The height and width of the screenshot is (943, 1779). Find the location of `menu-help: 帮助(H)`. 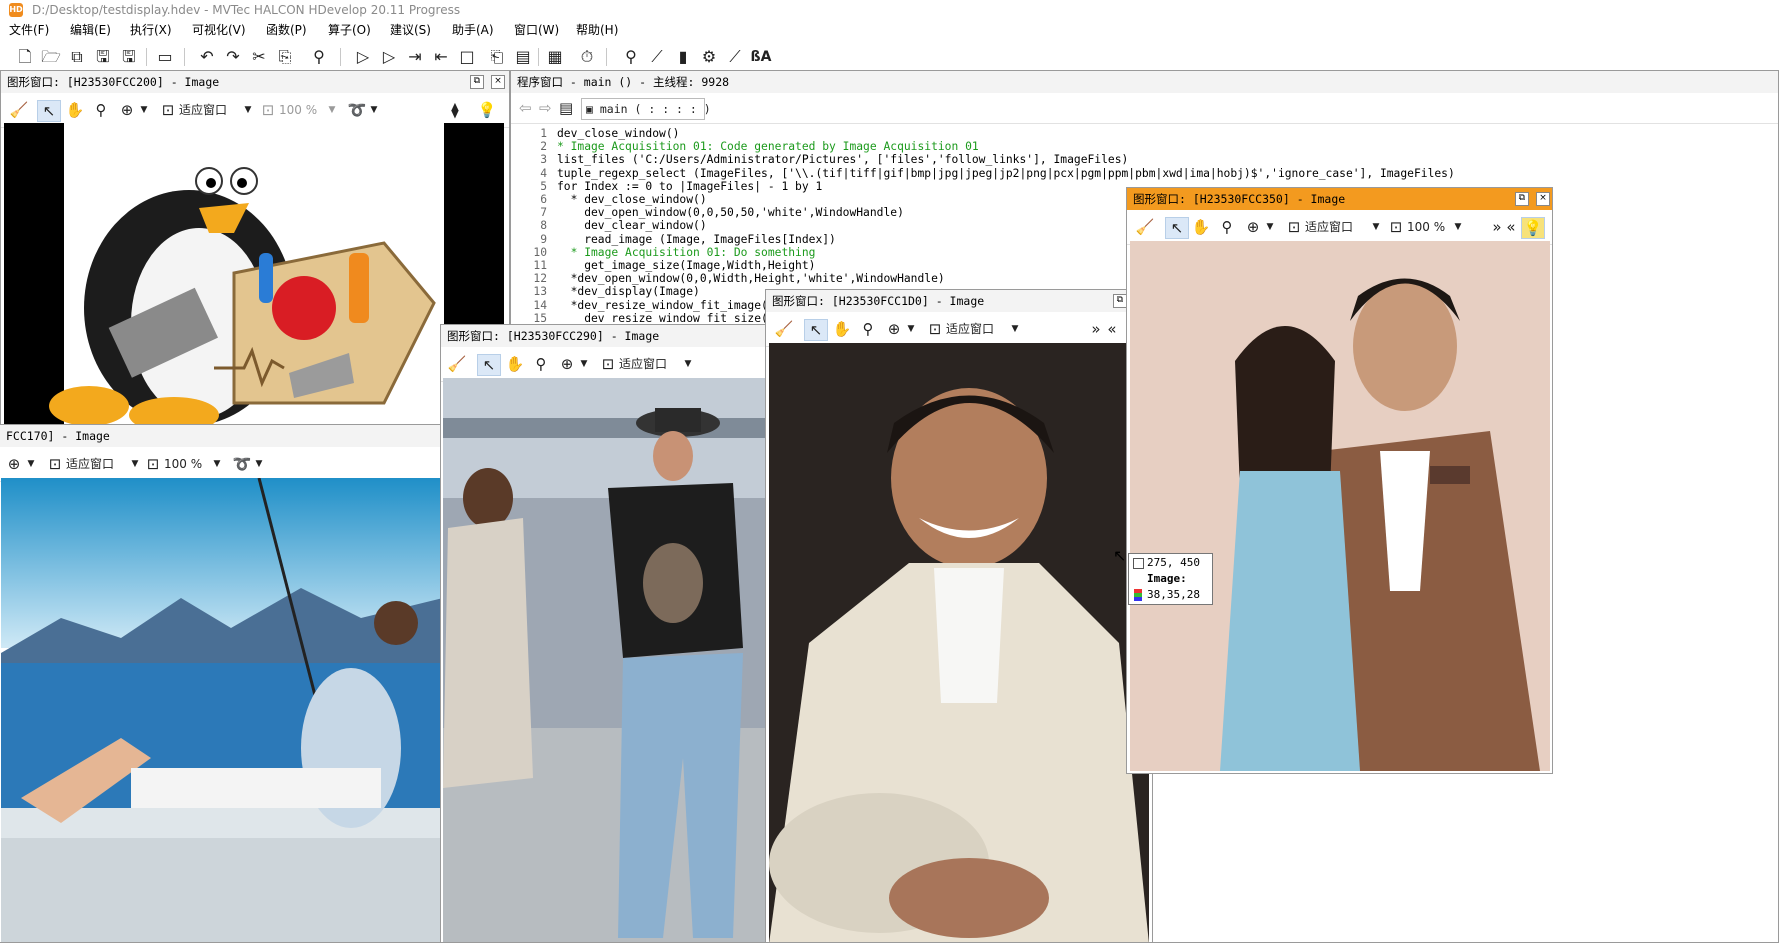

menu-help: 帮助(H) is located at coordinates (597, 30).